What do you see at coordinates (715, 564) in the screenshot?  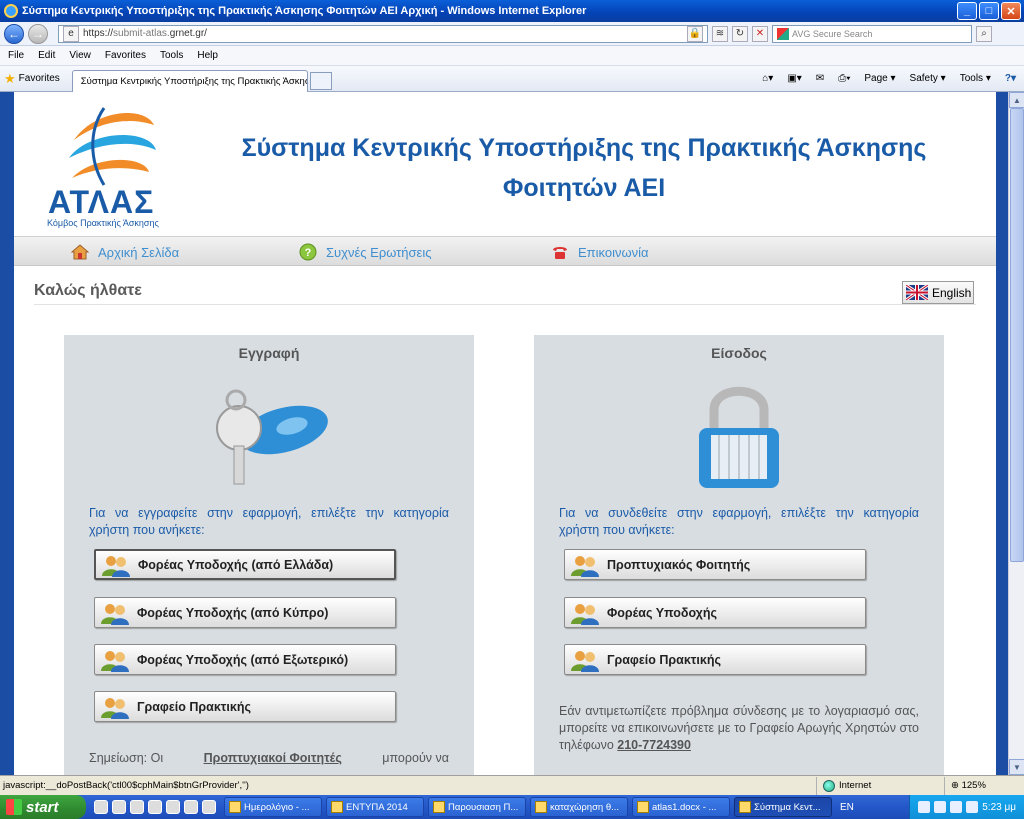 I see `login-student-button: Προπτυχιακός Φοιτητής` at bounding box center [715, 564].